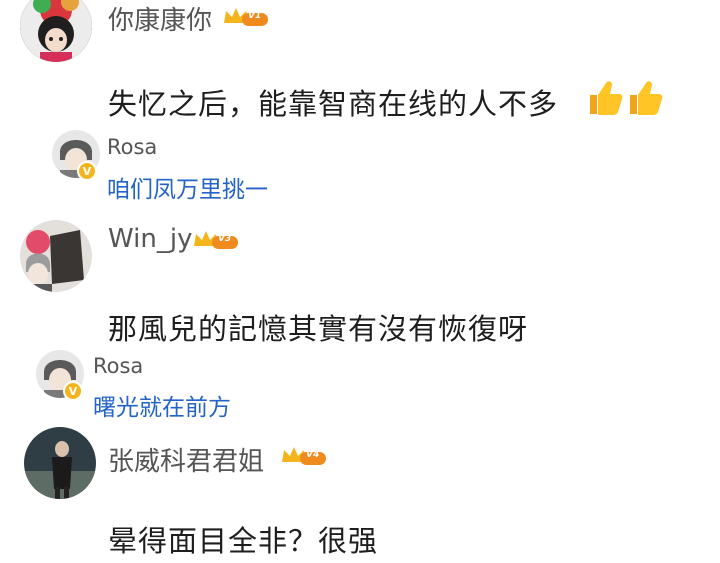 This screenshot has height=563, width=720. I want to click on level-label: V3, so click(225, 239).